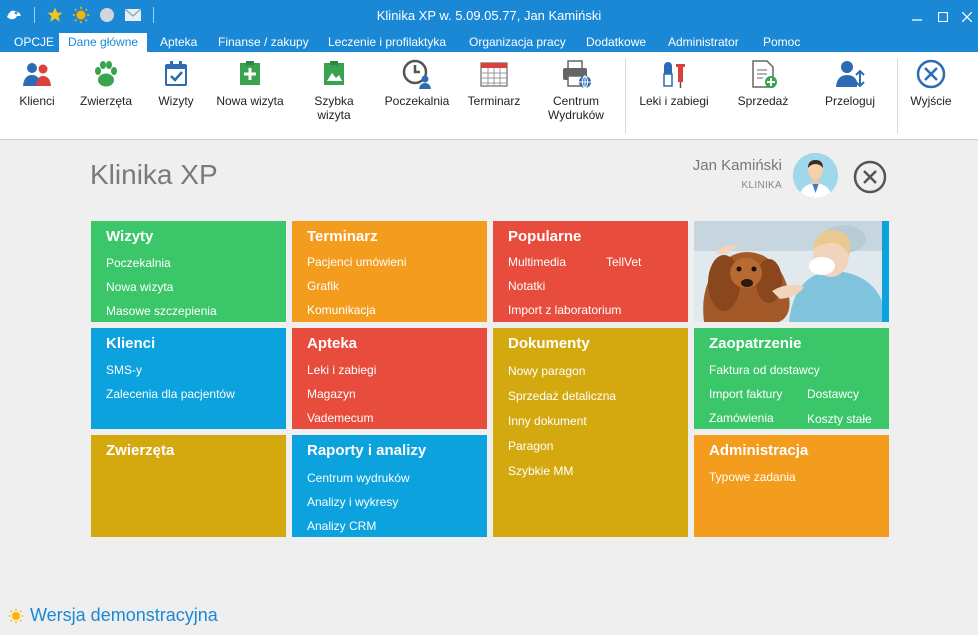 The image size is (978, 635). I want to click on exit-icon, so click(931, 74).